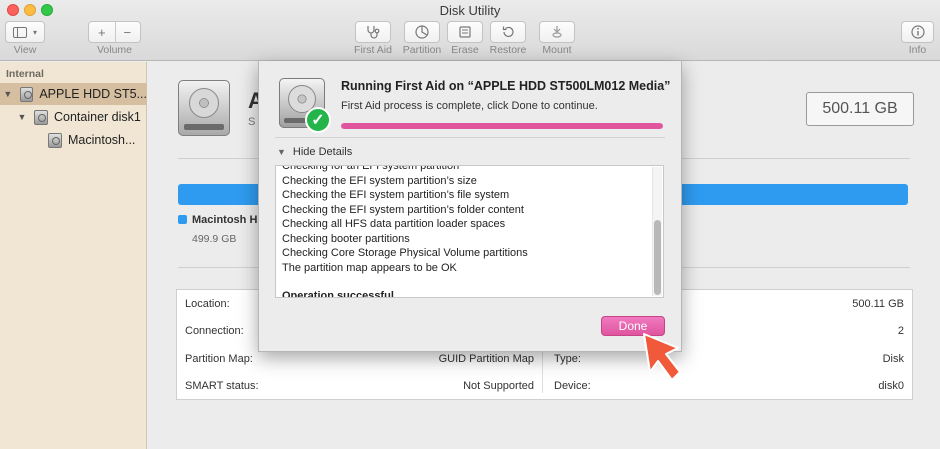  I want to click on stethoscope-icon, so click(373, 32).